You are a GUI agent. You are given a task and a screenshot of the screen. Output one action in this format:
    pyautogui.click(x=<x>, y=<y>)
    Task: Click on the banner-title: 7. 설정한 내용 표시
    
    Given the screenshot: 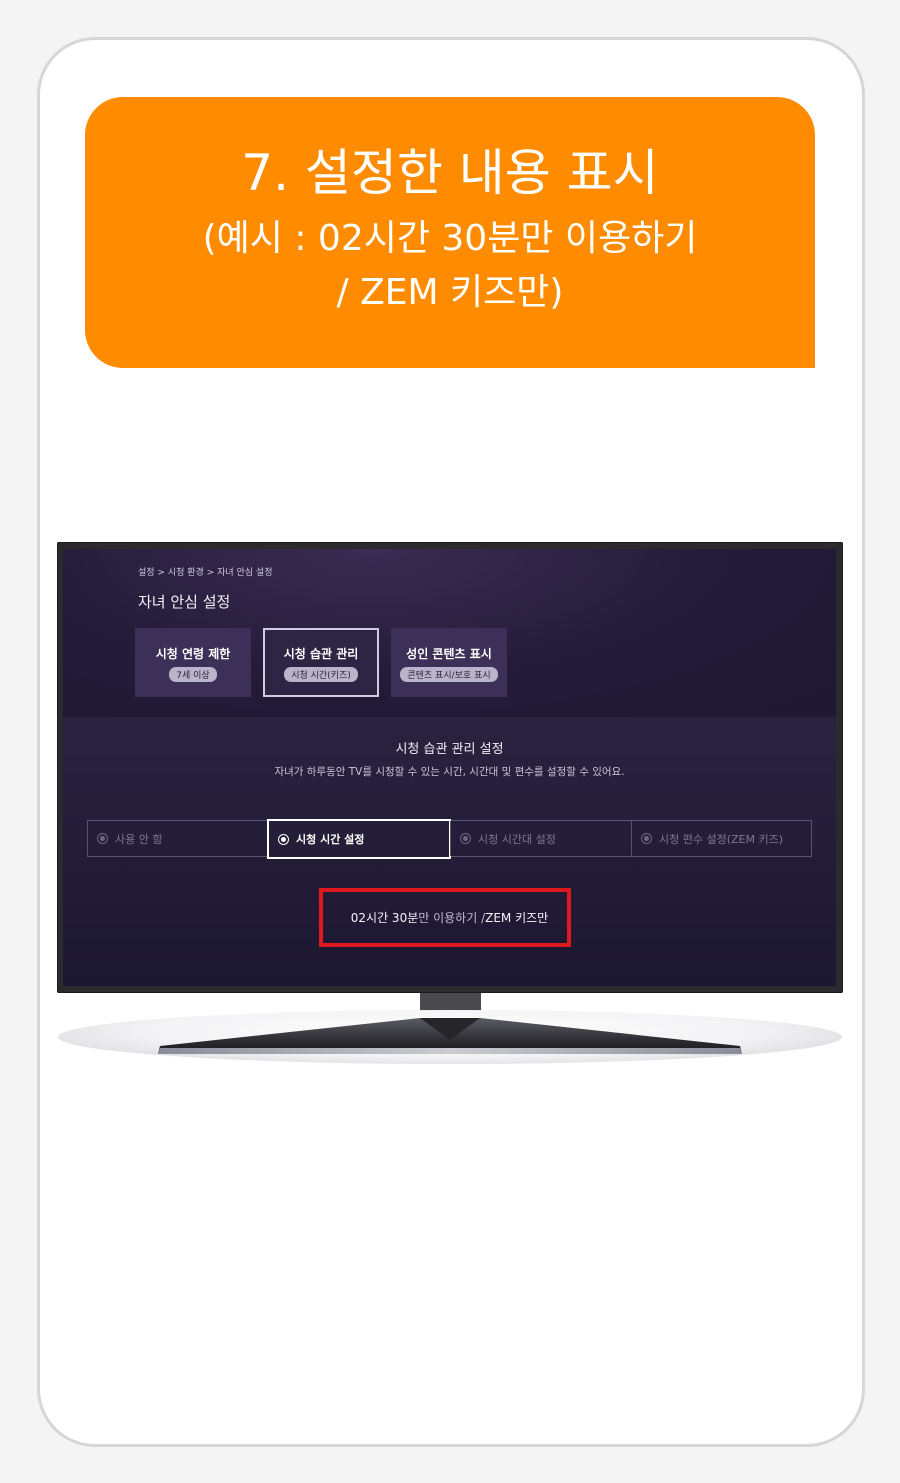 What is the action you would take?
    pyautogui.click(x=450, y=173)
    